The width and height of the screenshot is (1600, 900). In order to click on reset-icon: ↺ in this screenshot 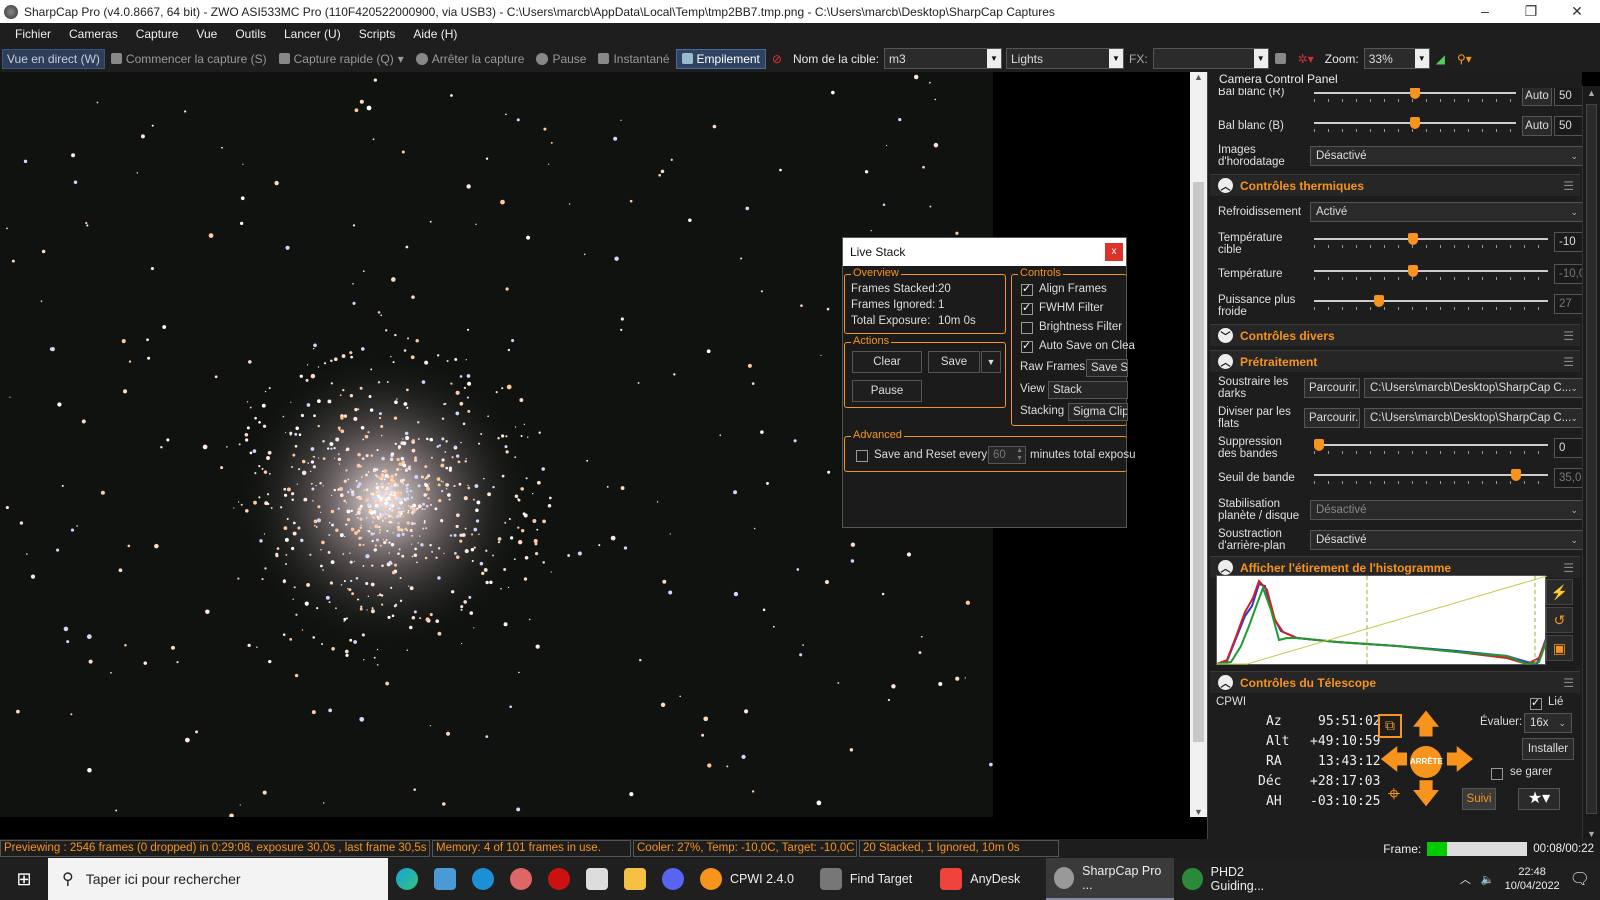, I will do `click(1559, 620)`.